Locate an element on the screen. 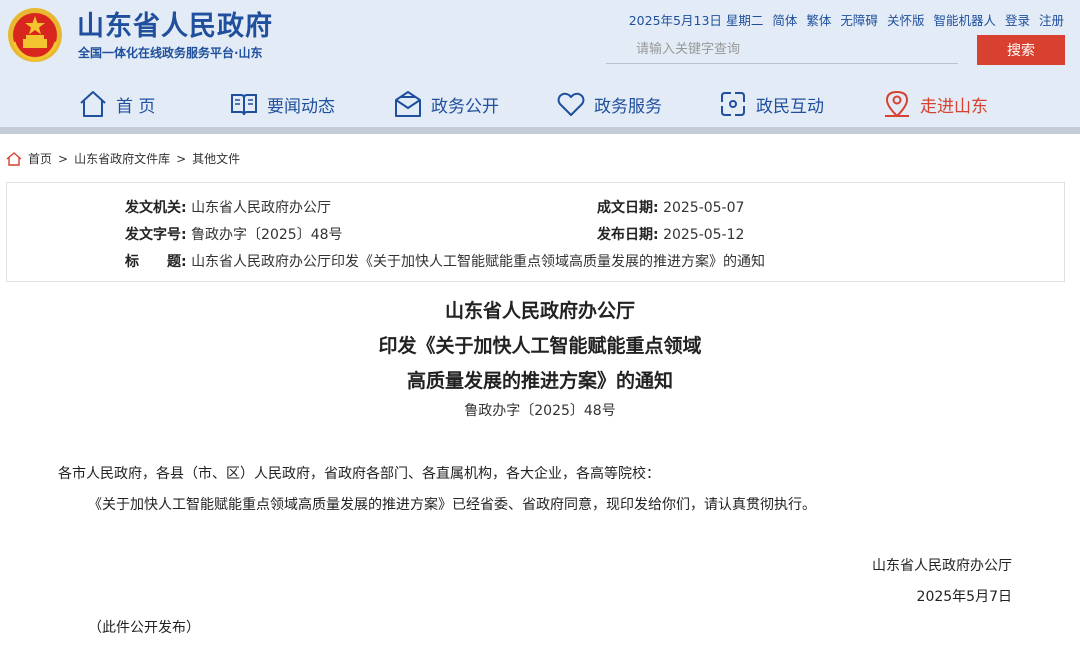 The image size is (1080, 646). heart-icon is located at coordinates (571, 104).